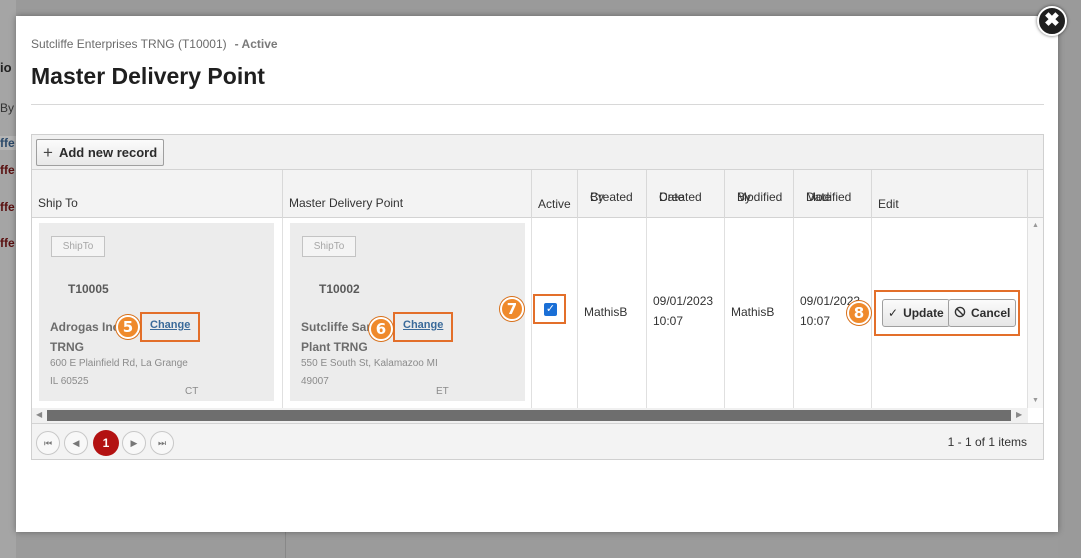 Image resolution: width=1081 pixels, height=558 pixels. I want to click on cell-active: ✓ 7, so click(539, 313).